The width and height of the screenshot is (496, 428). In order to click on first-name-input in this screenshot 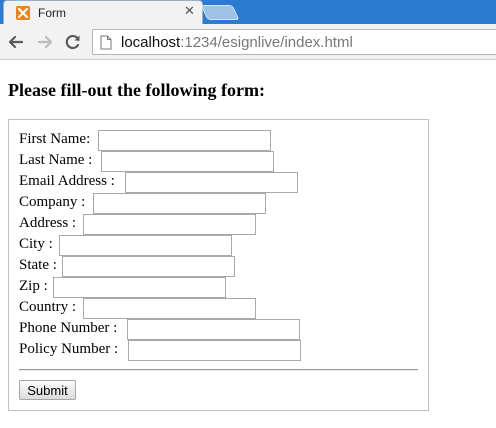, I will do `click(184, 140)`.